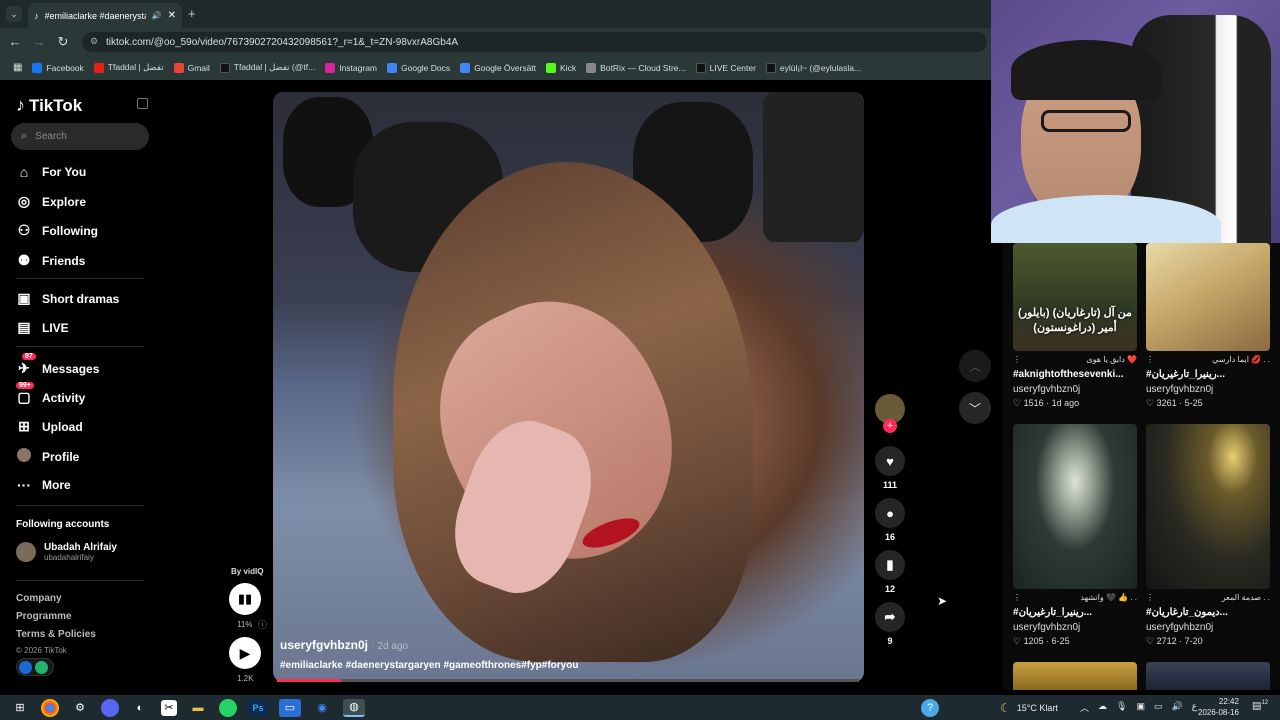 Image resolution: width=1280 pixels, height=720 pixels. I want to click on chevron-up-icon: ︿, so click(1084, 707).